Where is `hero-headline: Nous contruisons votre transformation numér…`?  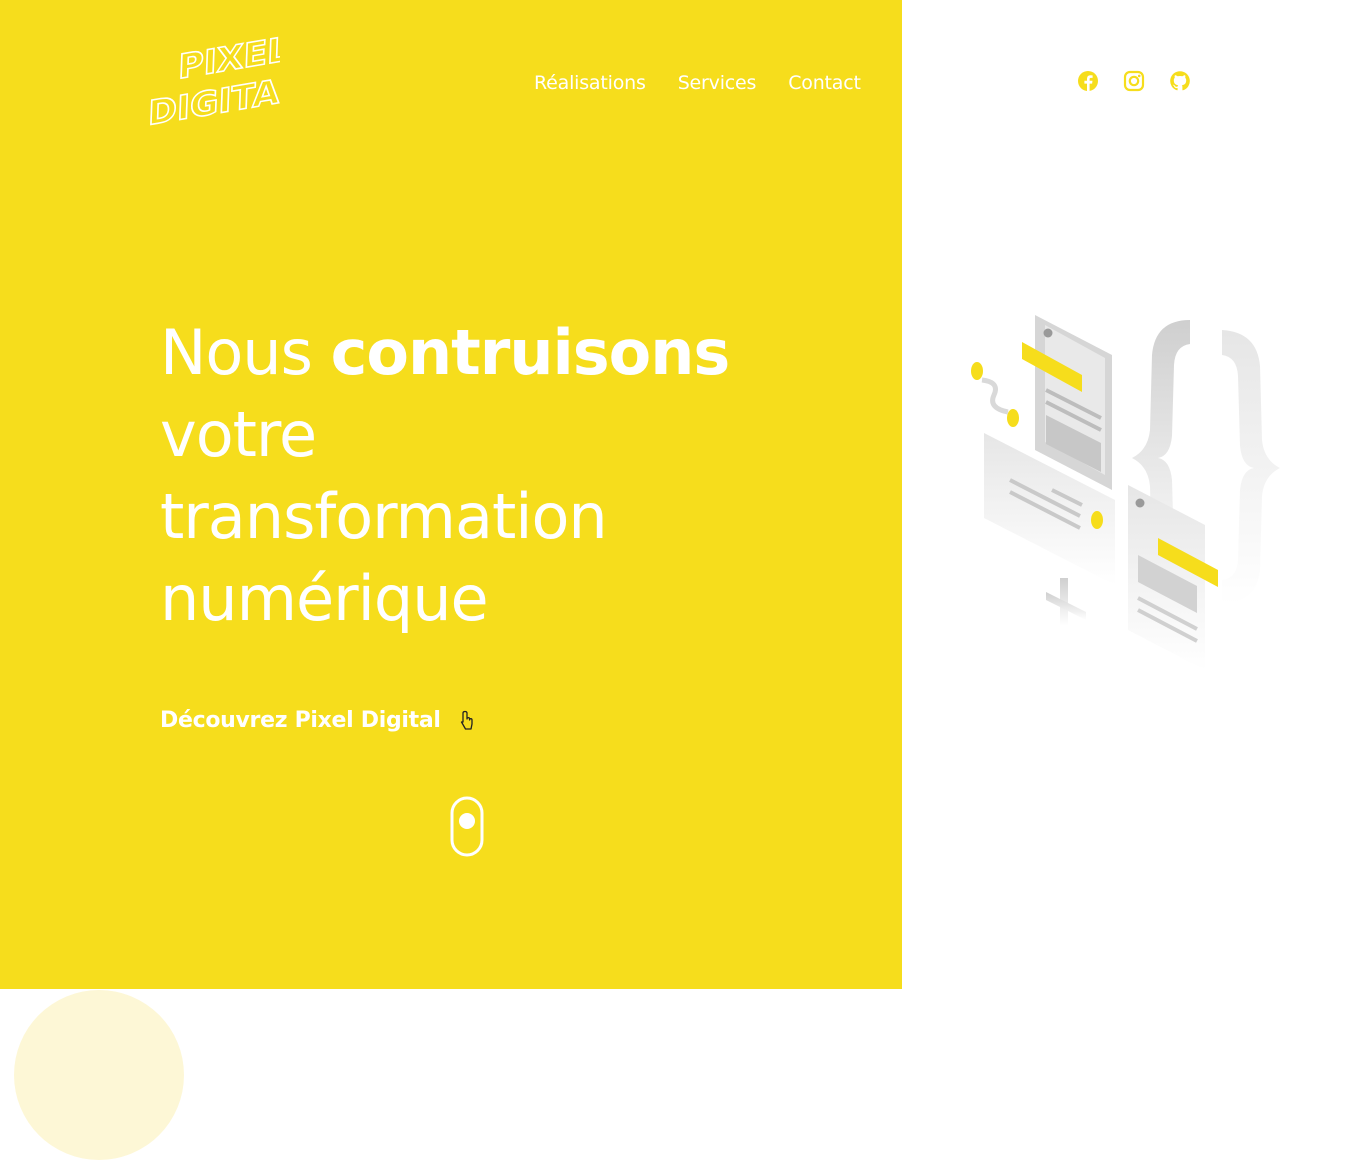
hero-headline: Nous contruisons votre transformation numér… is located at coordinates (510, 476).